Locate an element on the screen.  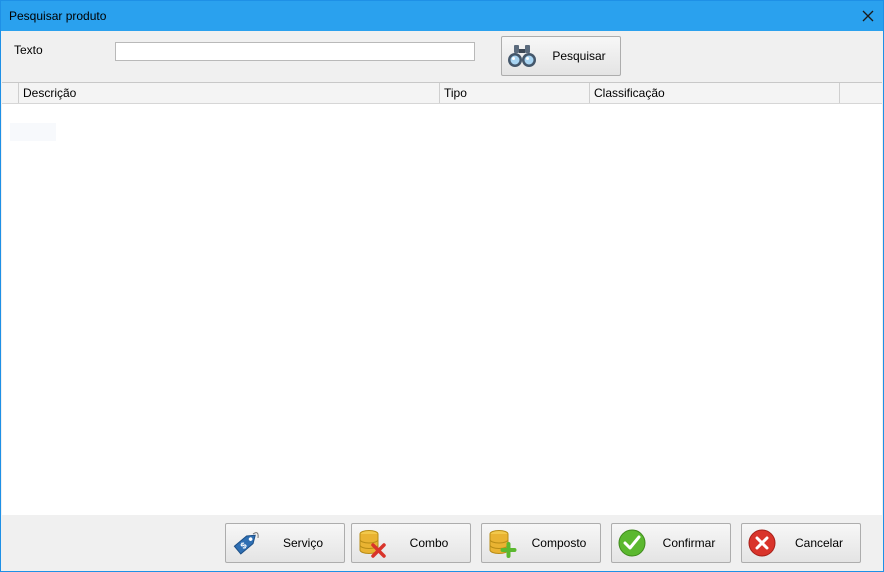
servico-button: $ Serviço is located at coordinates (285, 543).